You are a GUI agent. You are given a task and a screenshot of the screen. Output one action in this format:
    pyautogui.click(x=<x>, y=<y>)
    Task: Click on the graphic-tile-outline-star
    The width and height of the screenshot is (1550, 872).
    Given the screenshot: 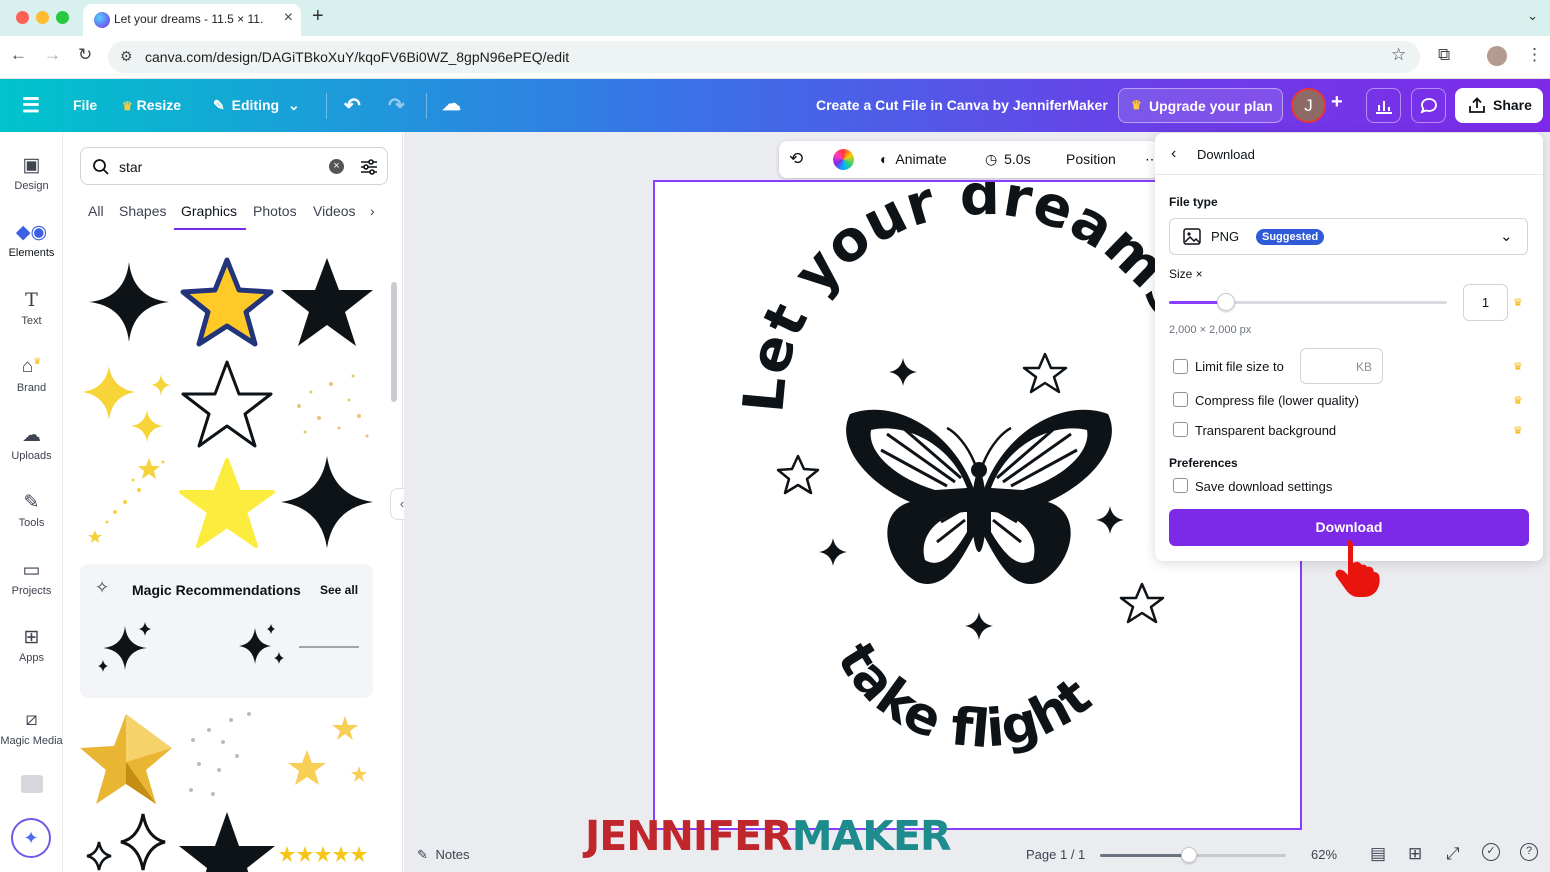 What is the action you would take?
    pyautogui.click(x=227, y=404)
    